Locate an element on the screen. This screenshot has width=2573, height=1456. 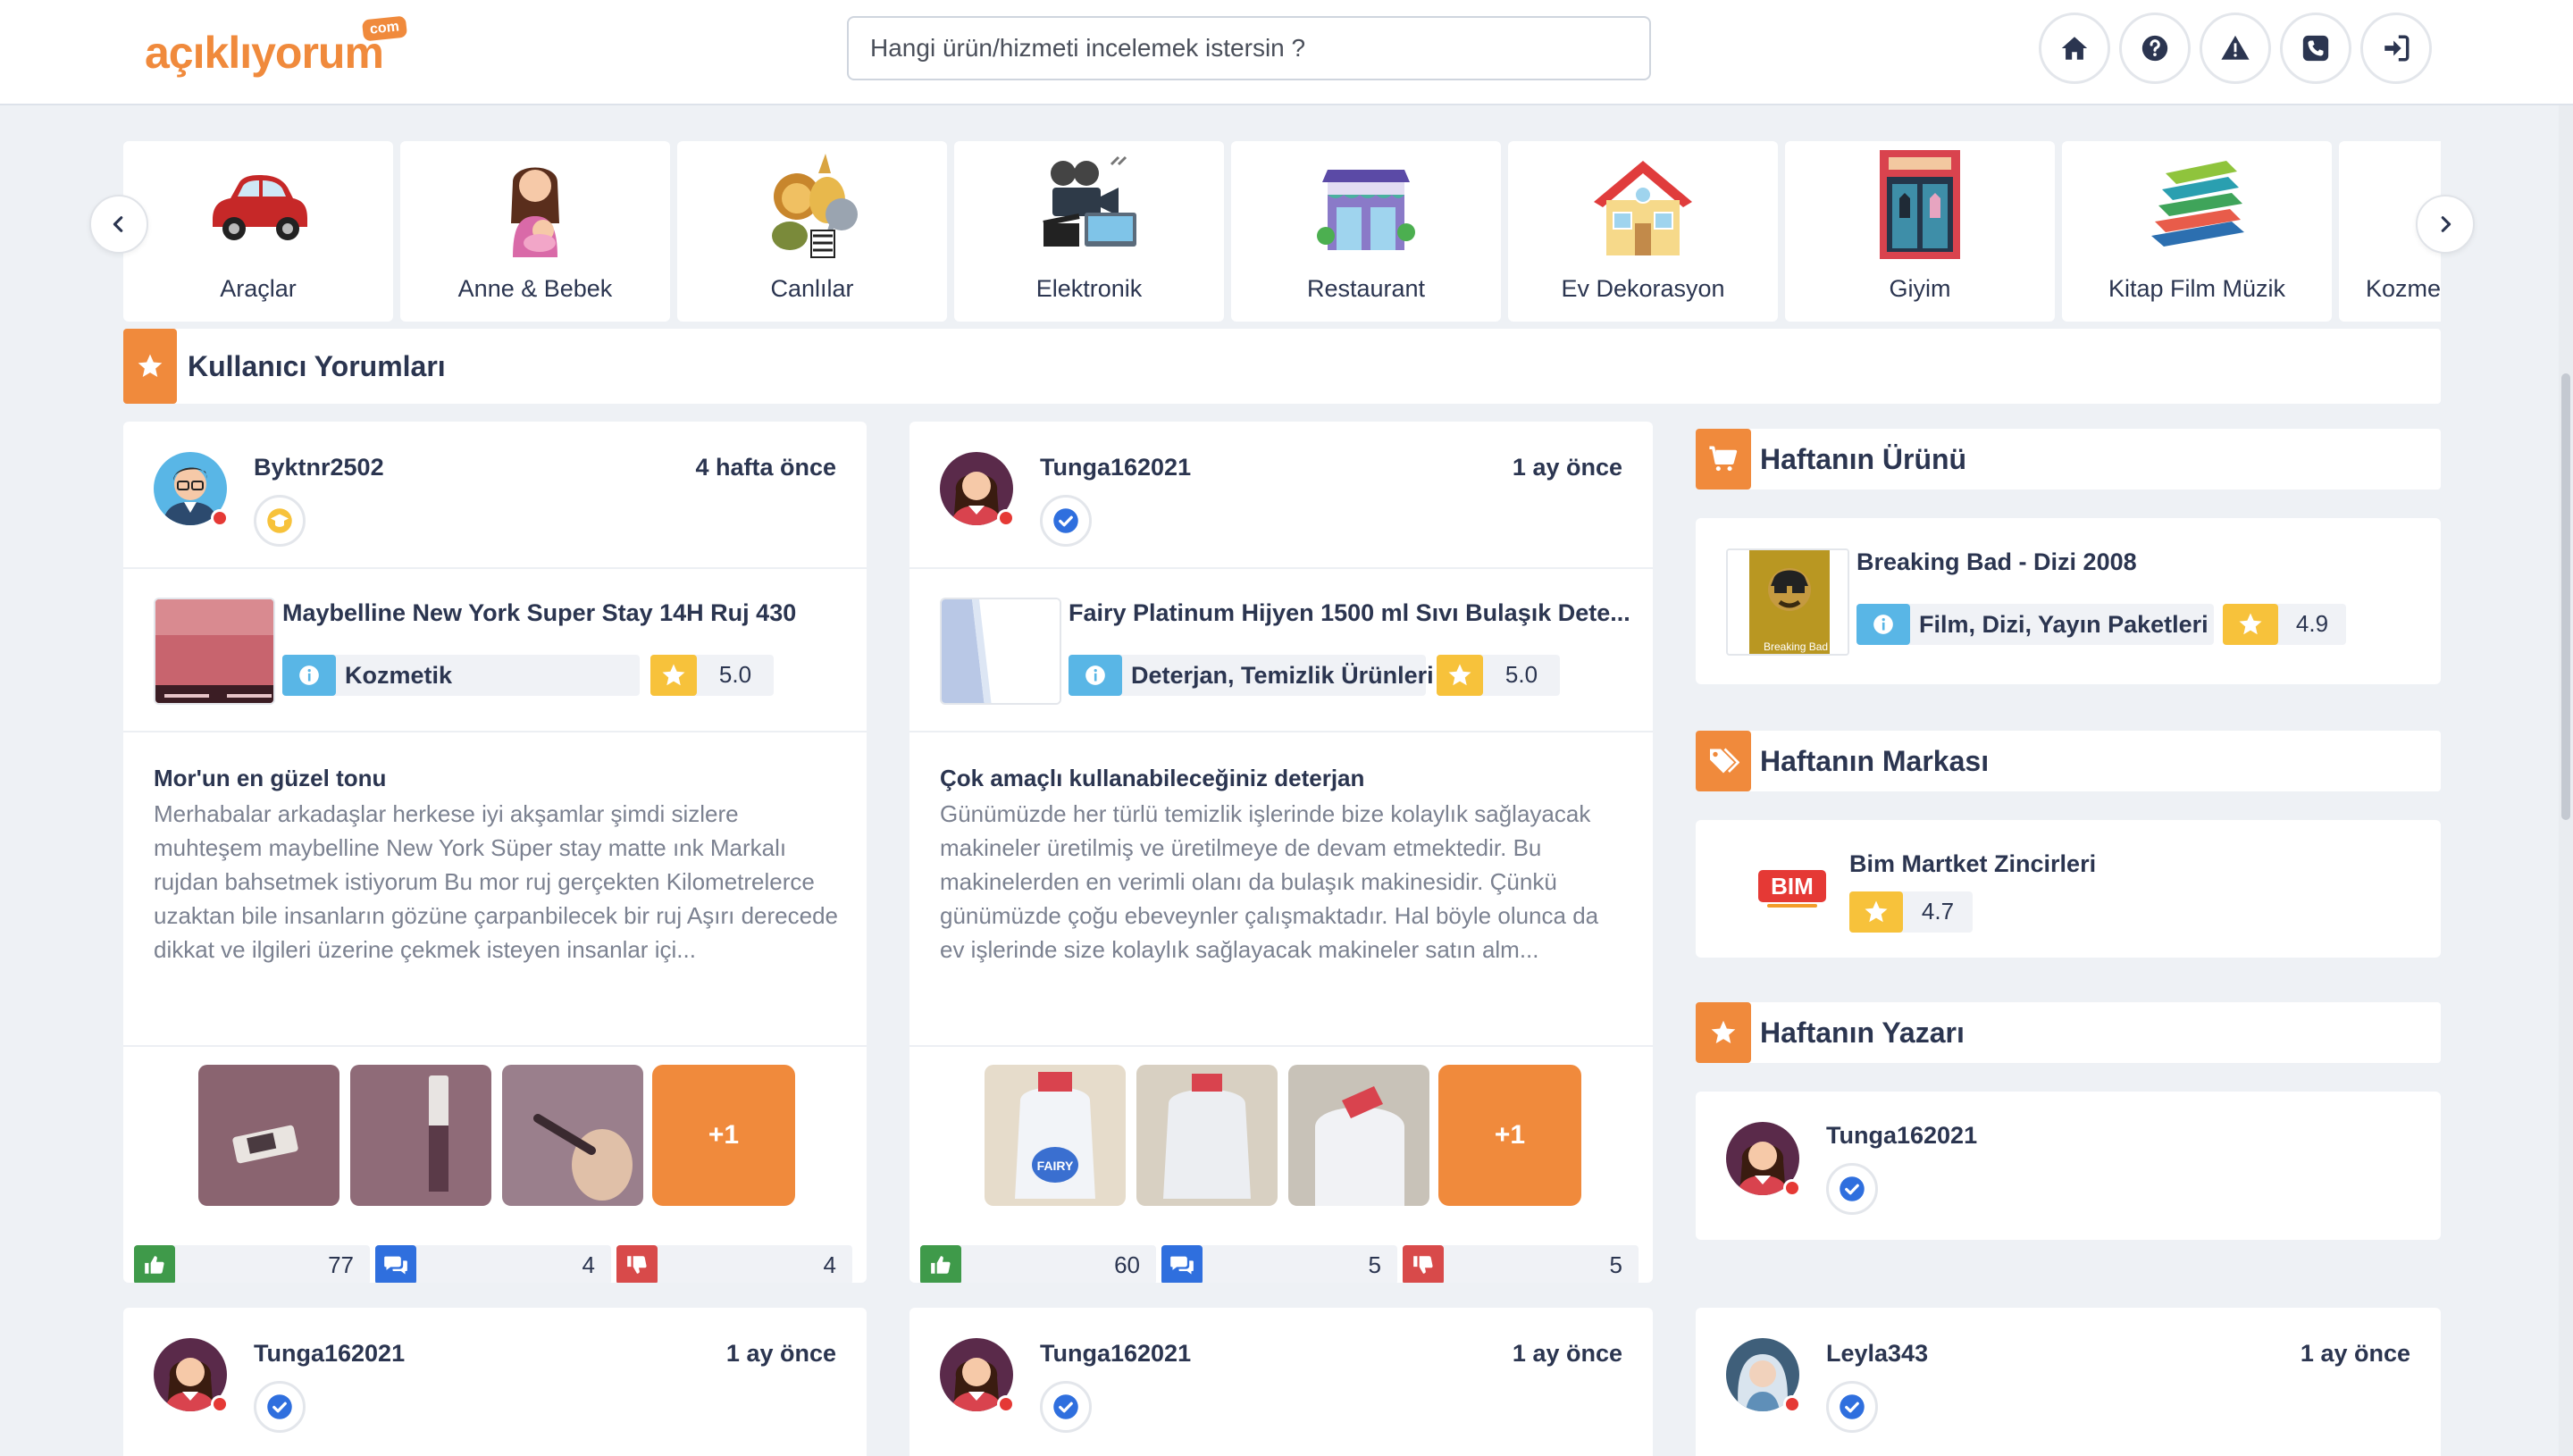
chevron-left-icon is located at coordinates (118, 224).